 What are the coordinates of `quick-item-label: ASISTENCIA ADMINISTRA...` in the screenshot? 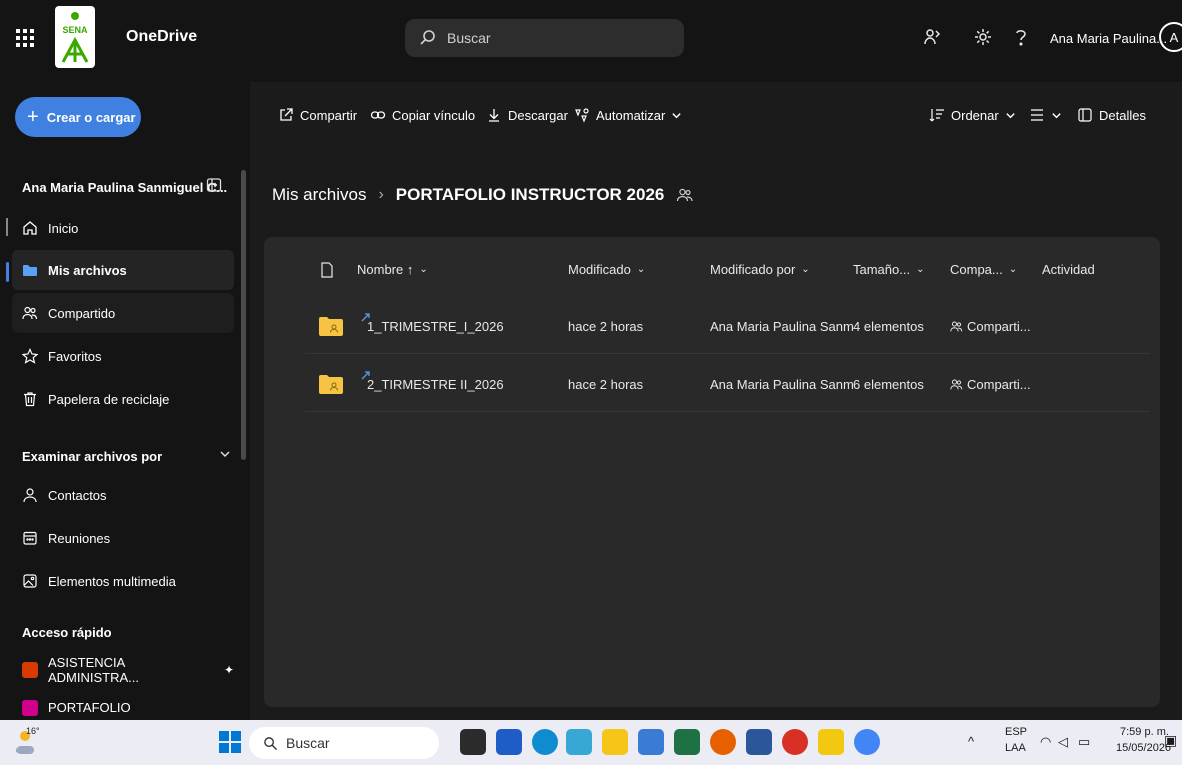 It's located at (94, 670).